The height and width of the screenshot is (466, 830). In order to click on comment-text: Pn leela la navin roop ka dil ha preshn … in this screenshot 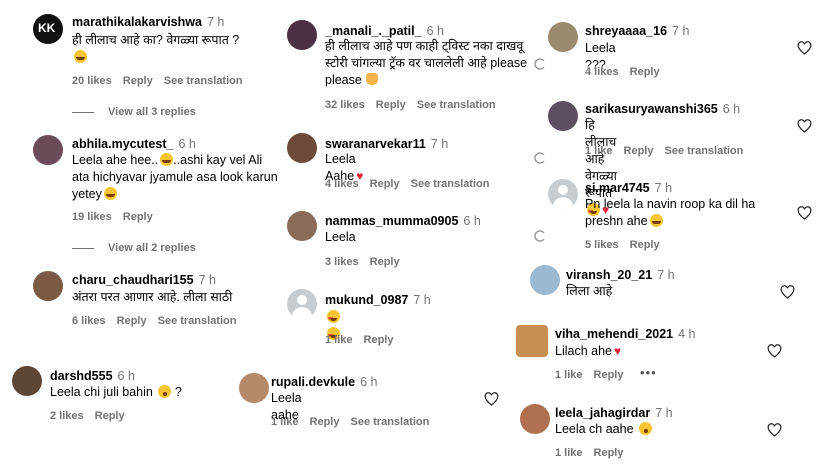, I will do `click(670, 212)`.